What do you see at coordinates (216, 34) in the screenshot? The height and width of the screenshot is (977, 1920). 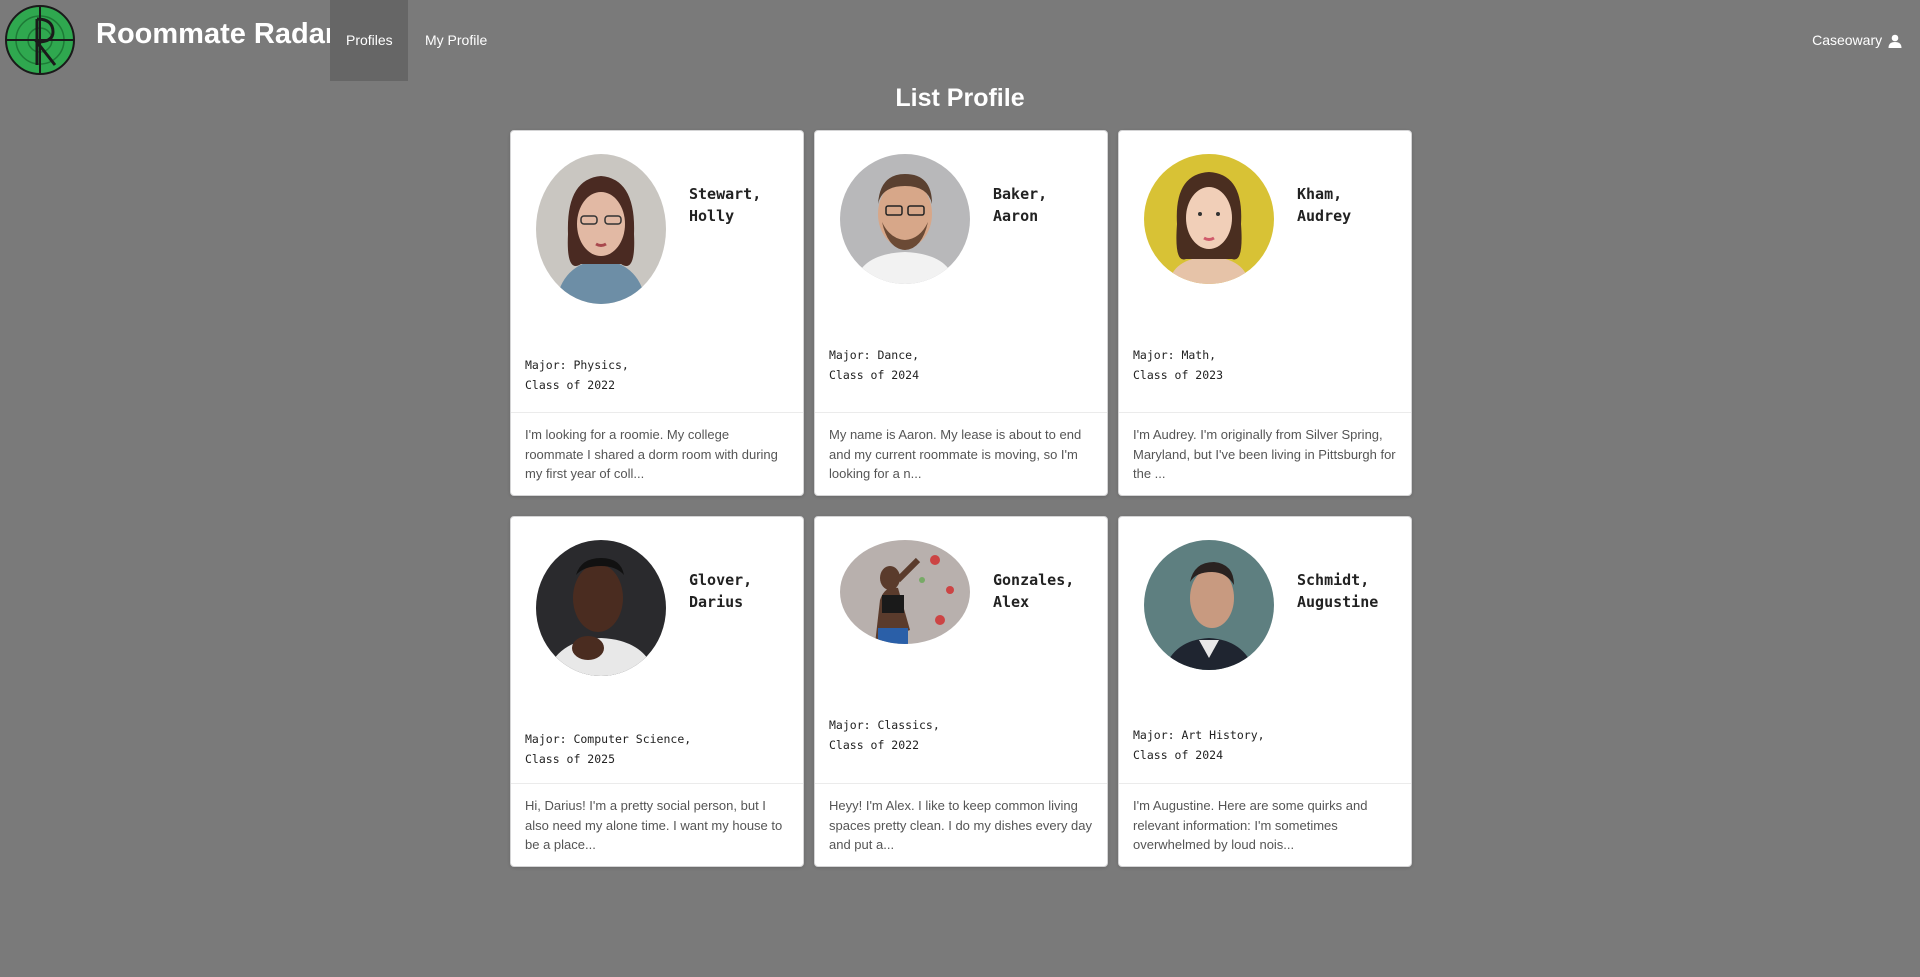 I see `brand-title: Roommate Radar` at bounding box center [216, 34].